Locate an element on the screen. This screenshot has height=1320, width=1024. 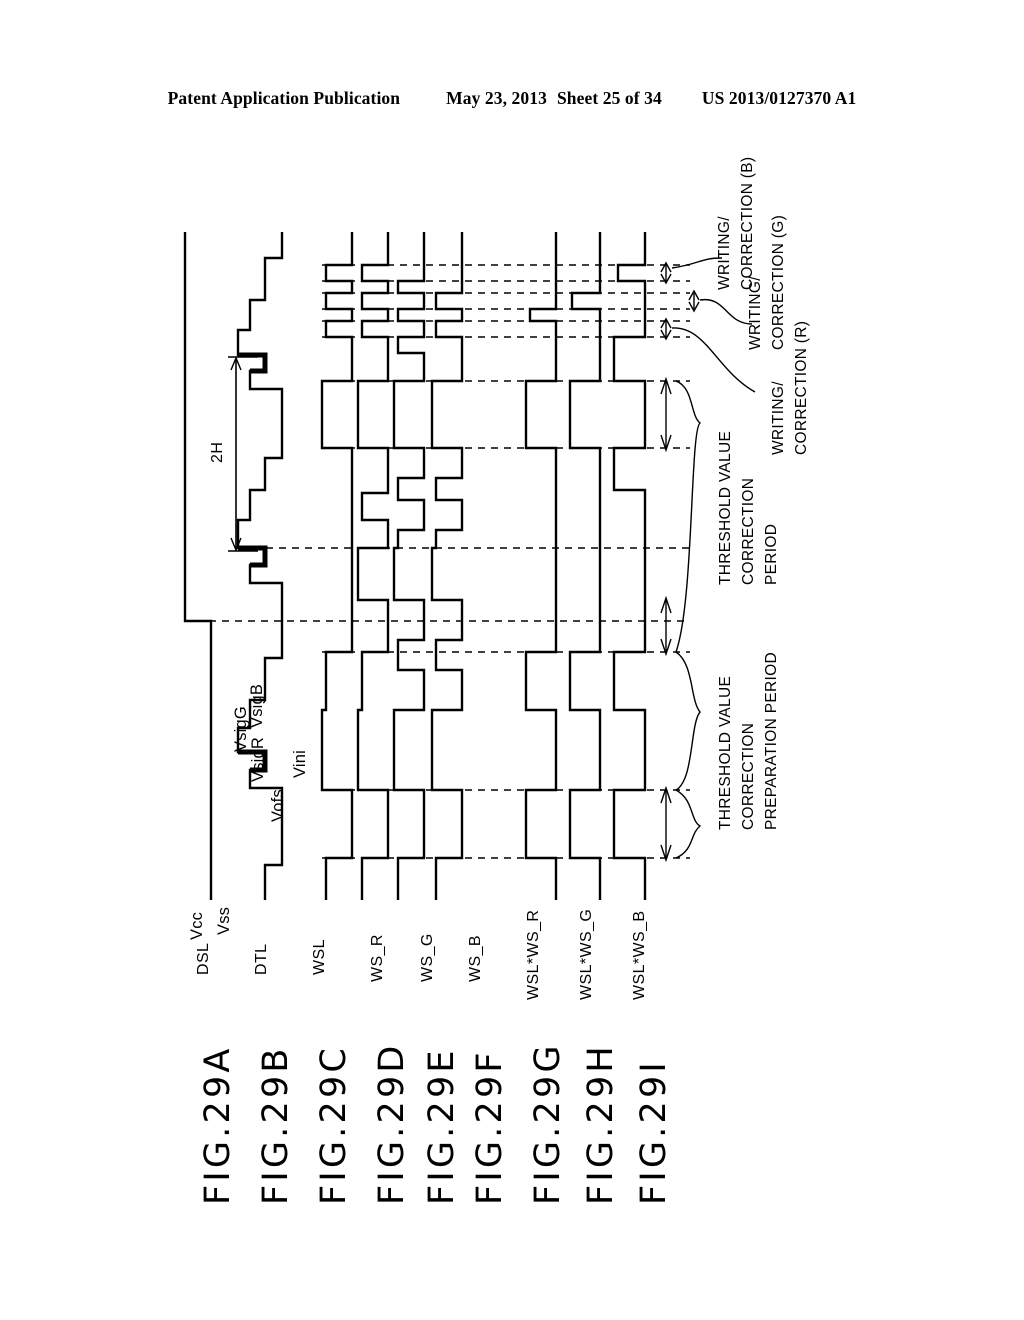
signal-name-wsl: WSL is located at coordinates (319, 957).